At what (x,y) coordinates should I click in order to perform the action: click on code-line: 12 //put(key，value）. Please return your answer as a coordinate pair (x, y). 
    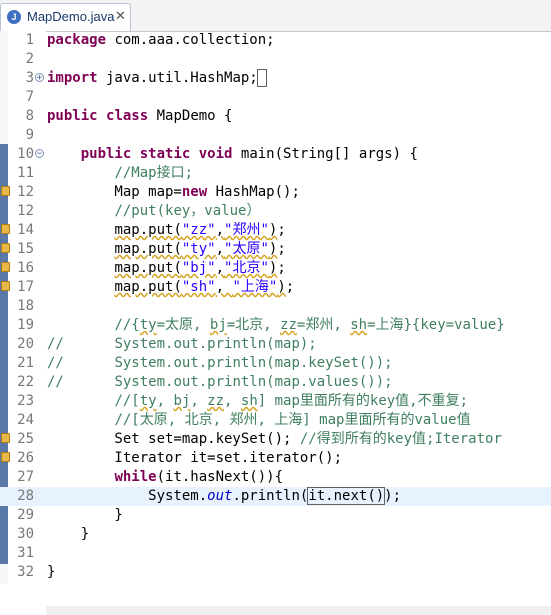
    Looking at the image, I should click on (275, 211).